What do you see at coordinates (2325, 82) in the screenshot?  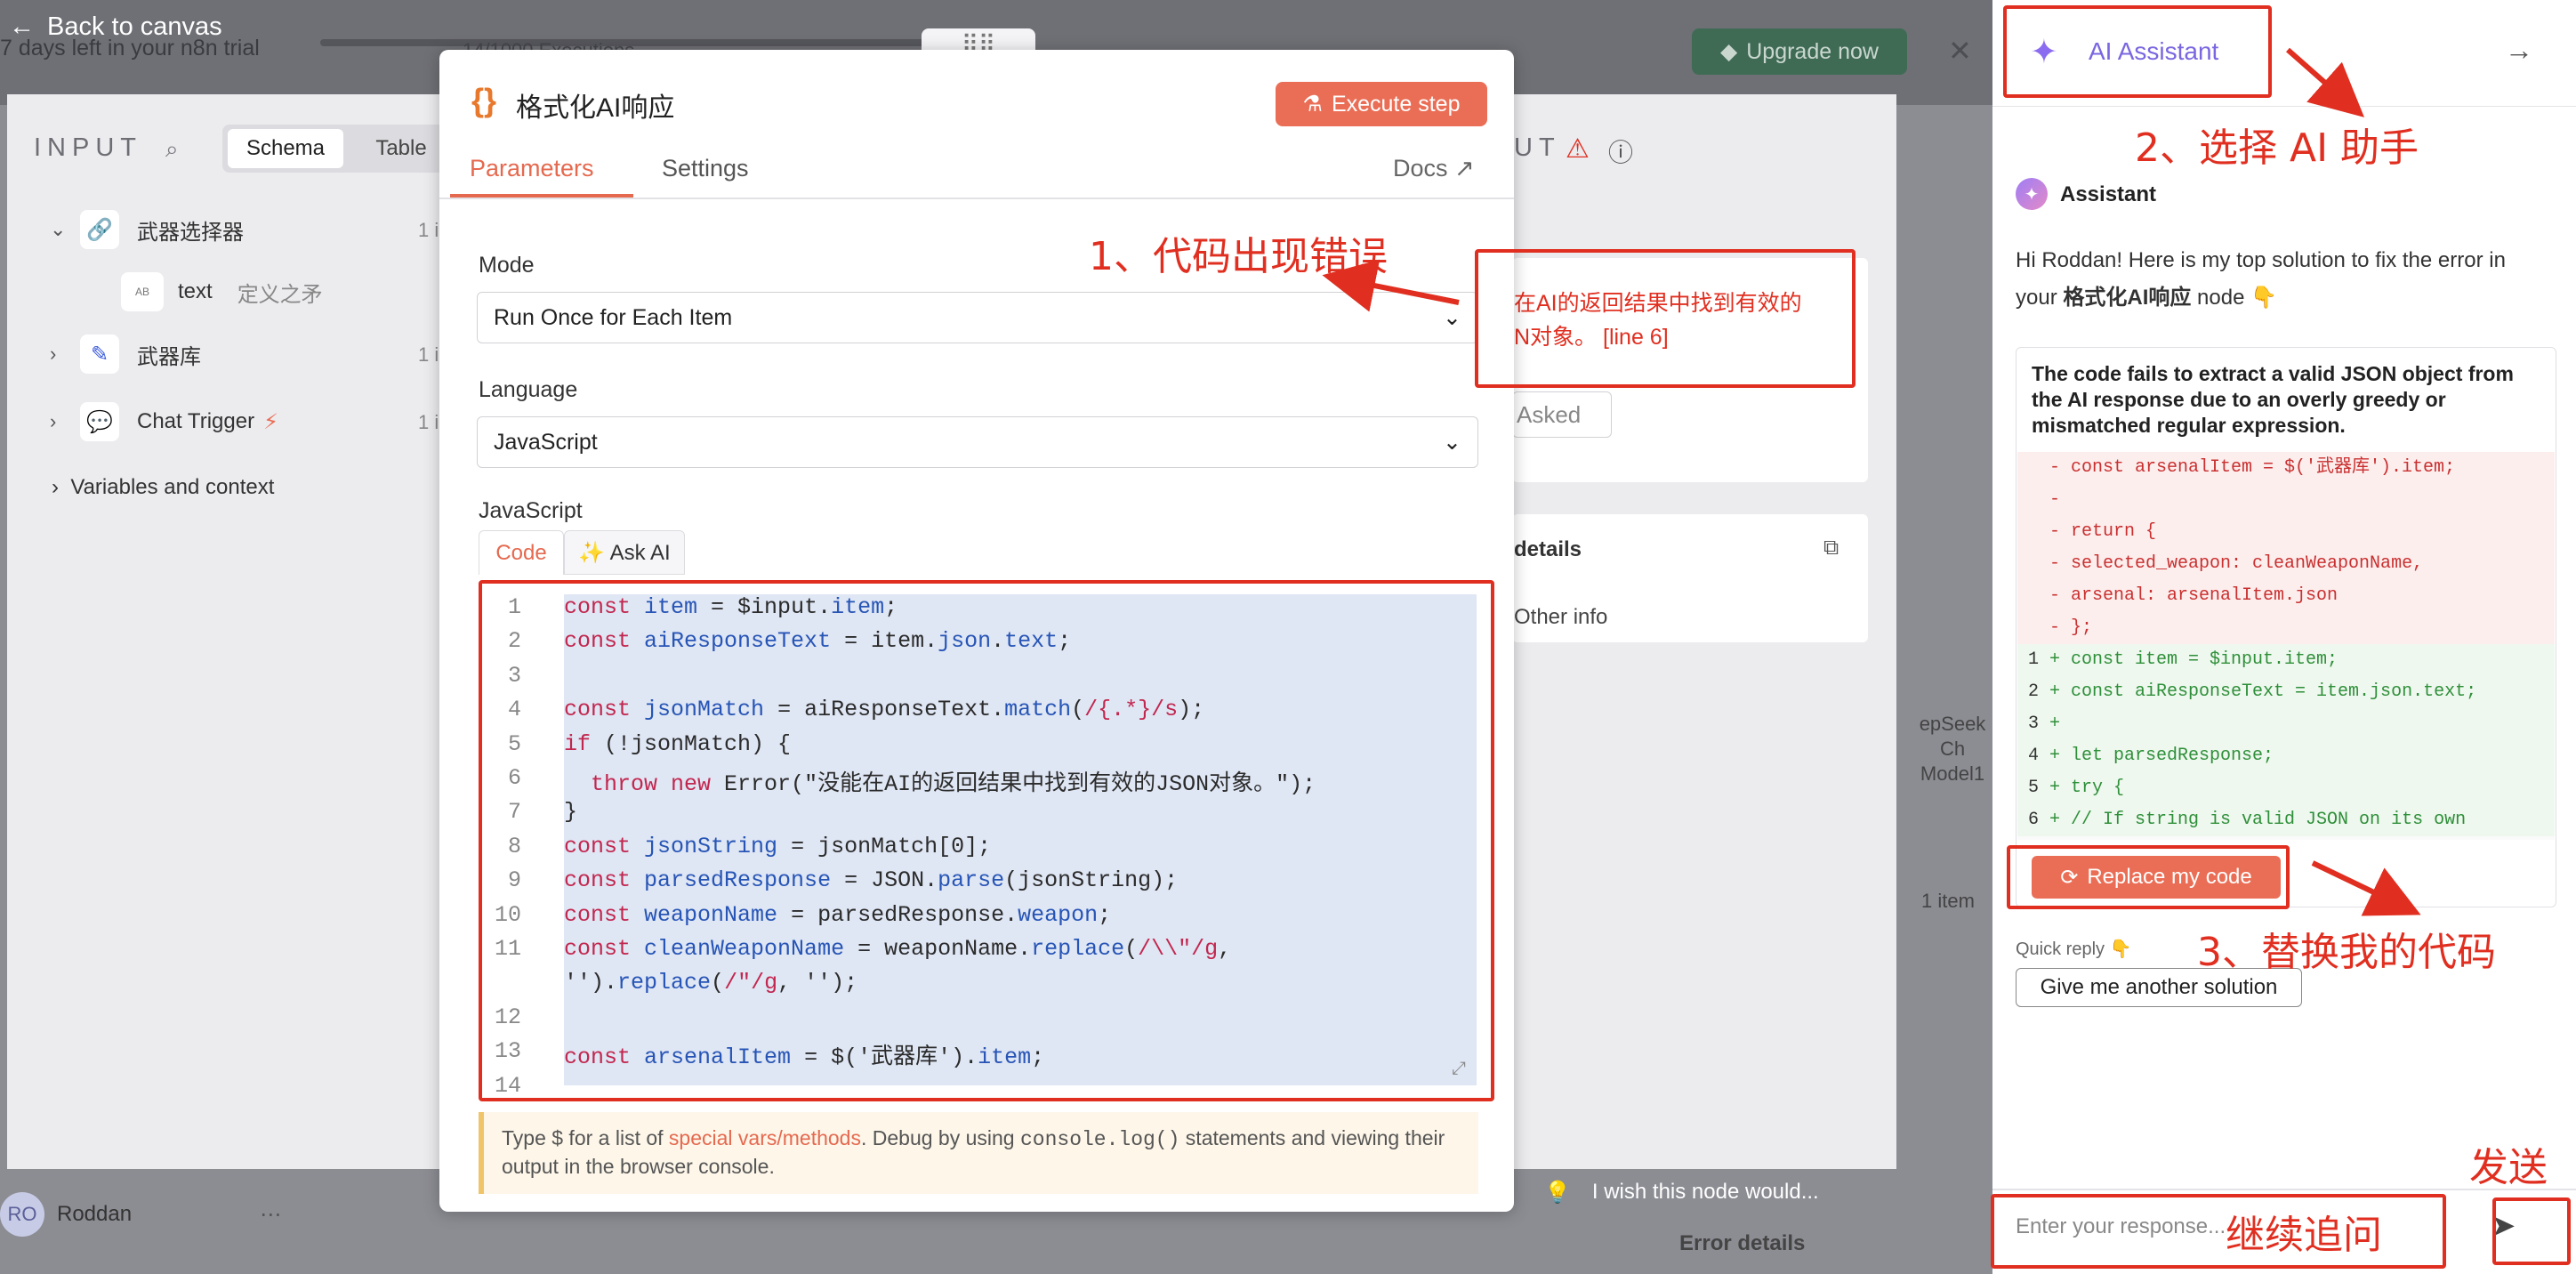 I see `arrow-to-assistant` at bounding box center [2325, 82].